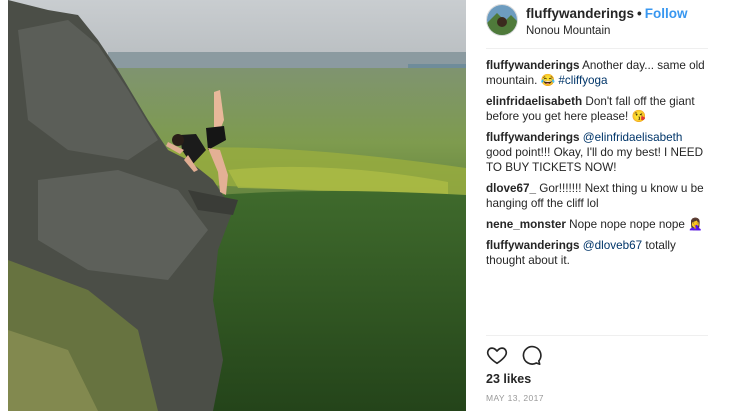 The height and width of the screenshot is (411, 730). What do you see at coordinates (598, 24) in the screenshot?
I see `post-header: fluffywanderings • Follow Nonou Mountain` at bounding box center [598, 24].